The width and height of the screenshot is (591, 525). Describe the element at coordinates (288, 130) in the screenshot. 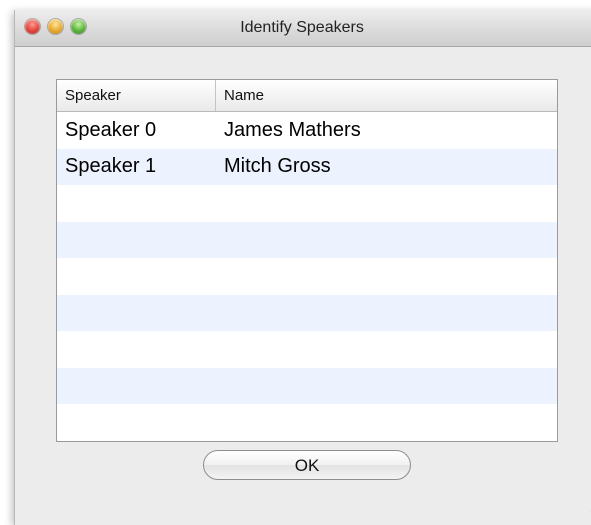

I see `name-cell: James Mathers` at that location.